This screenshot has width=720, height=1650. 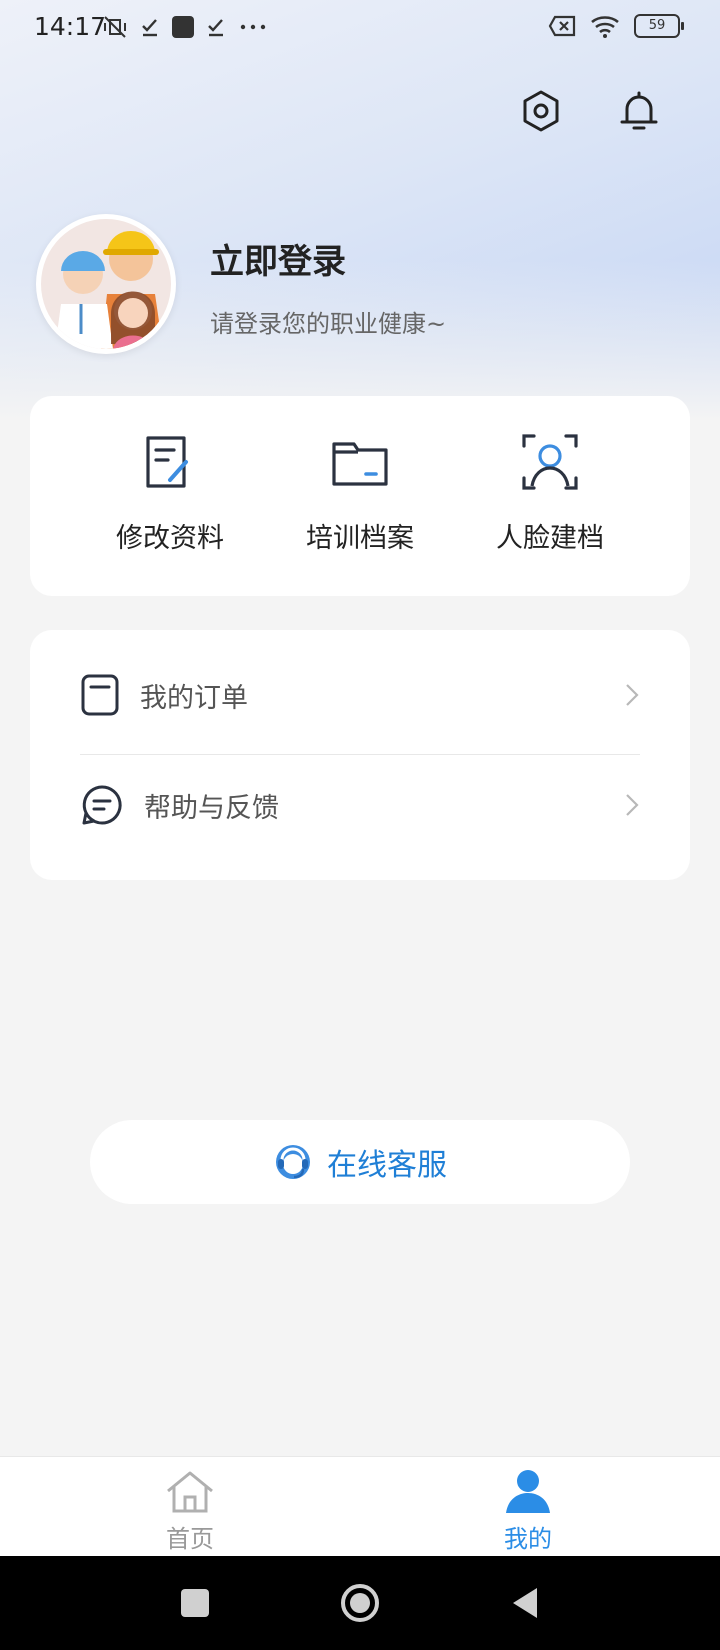 I want to click on menu-card: 我的订单 帮助与反馈, so click(x=360, y=755).